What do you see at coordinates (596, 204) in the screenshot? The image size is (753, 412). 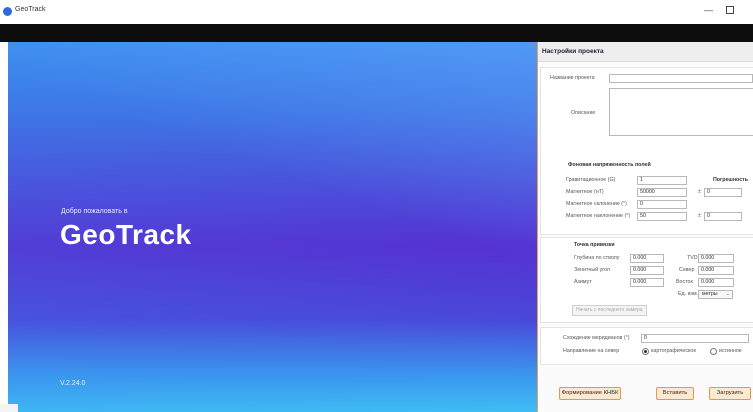 I see `declination-label: Магнитное склонение (°)` at bounding box center [596, 204].